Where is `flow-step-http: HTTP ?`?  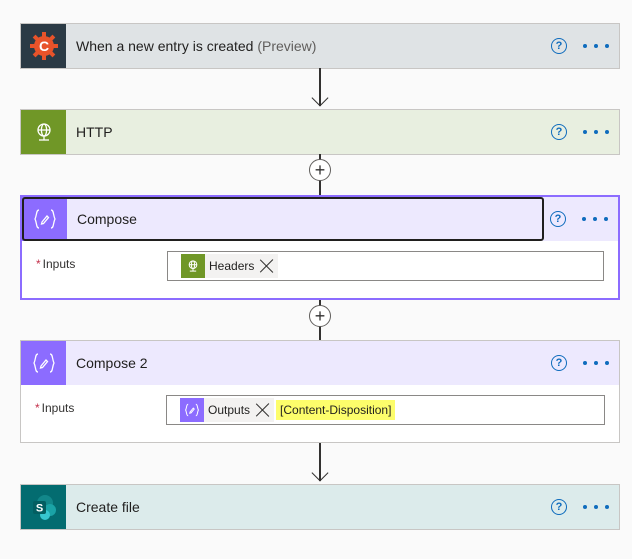 flow-step-http: HTTP ? is located at coordinates (320, 132).